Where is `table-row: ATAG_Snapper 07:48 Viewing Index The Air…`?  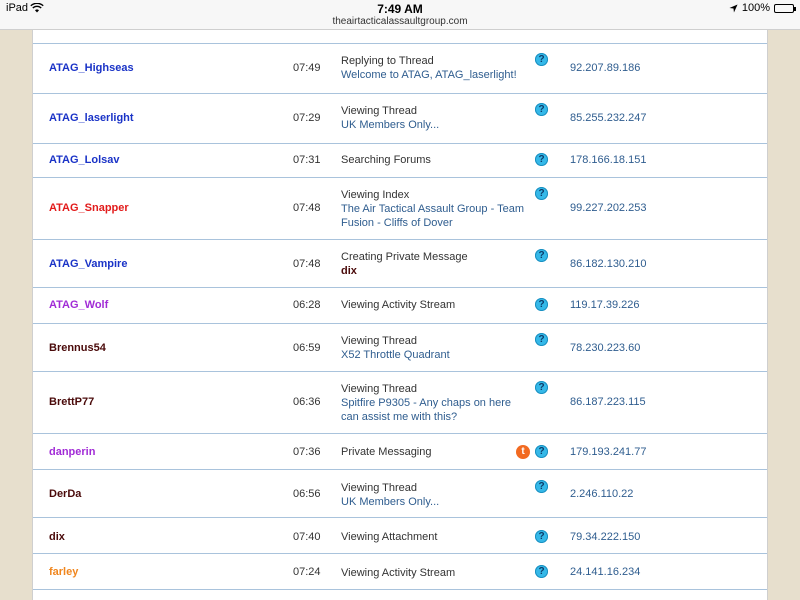 table-row: ATAG_Snapper 07:48 Viewing Index The Air… is located at coordinates (400, 209).